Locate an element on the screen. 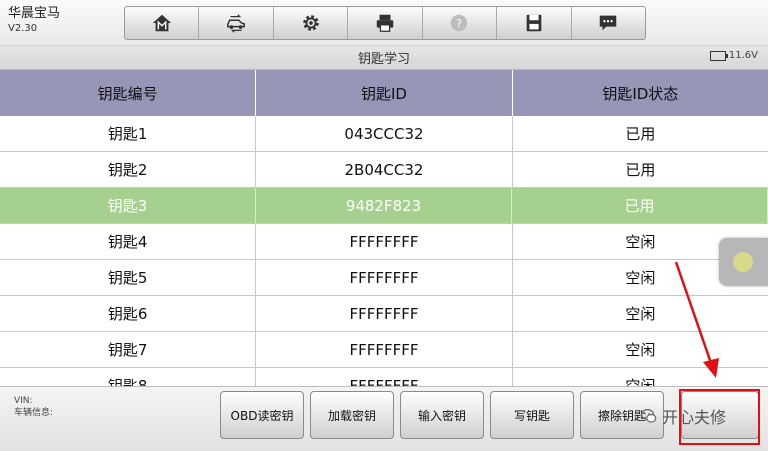 The image size is (768, 451). key-id: 2B04CC32 is located at coordinates (384, 169).